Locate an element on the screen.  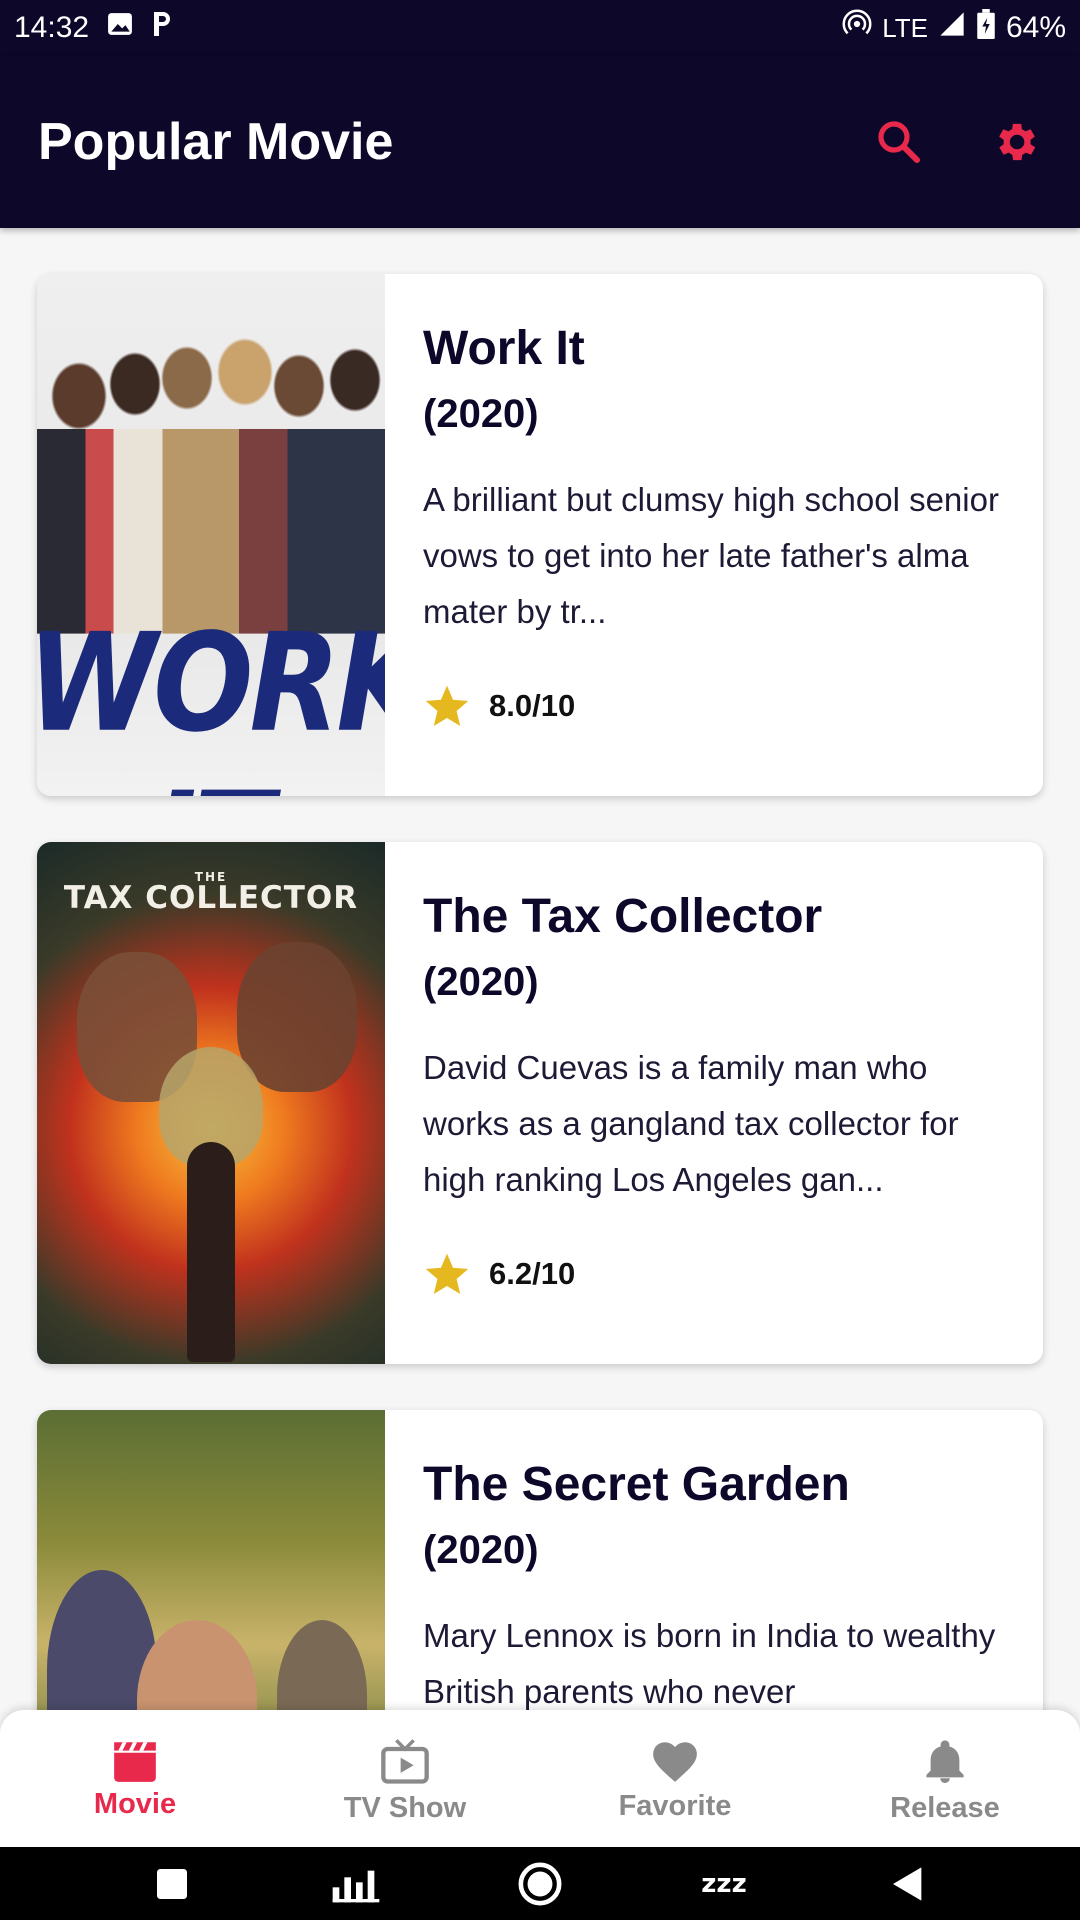
movie-poster: THE TAX COLLECTOR is located at coordinates (211, 1103).